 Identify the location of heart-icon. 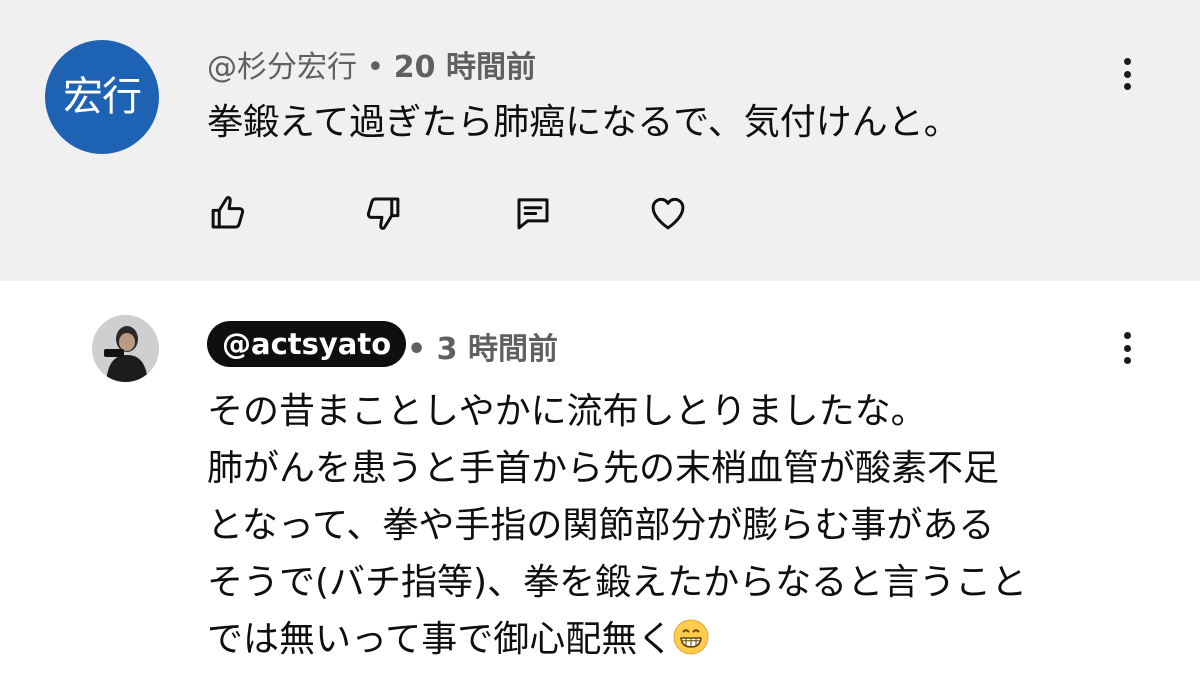
(668, 213).